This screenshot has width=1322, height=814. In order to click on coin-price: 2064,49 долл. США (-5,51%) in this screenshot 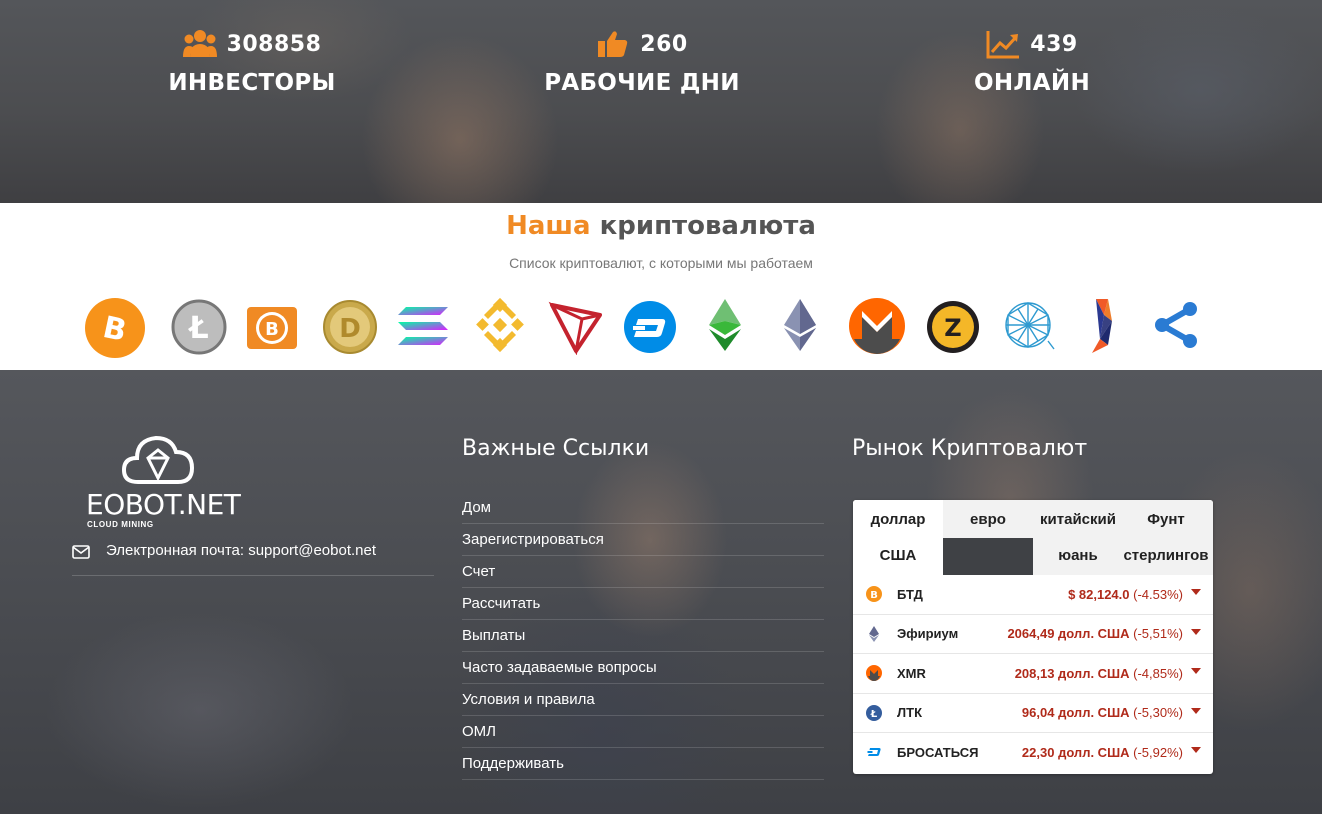, I will do `click(1095, 634)`.